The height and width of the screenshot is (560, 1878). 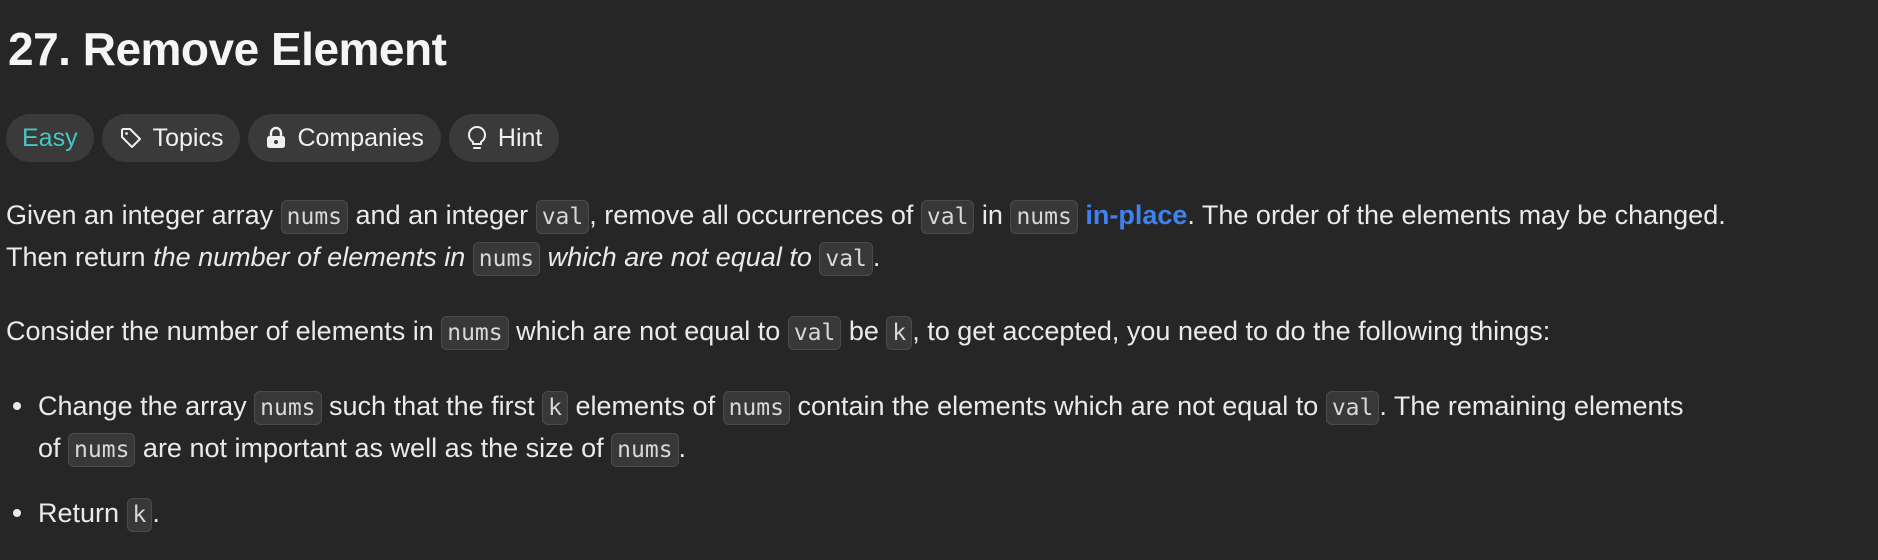 What do you see at coordinates (82, 513) in the screenshot?
I see `text: Return` at bounding box center [82, 513].